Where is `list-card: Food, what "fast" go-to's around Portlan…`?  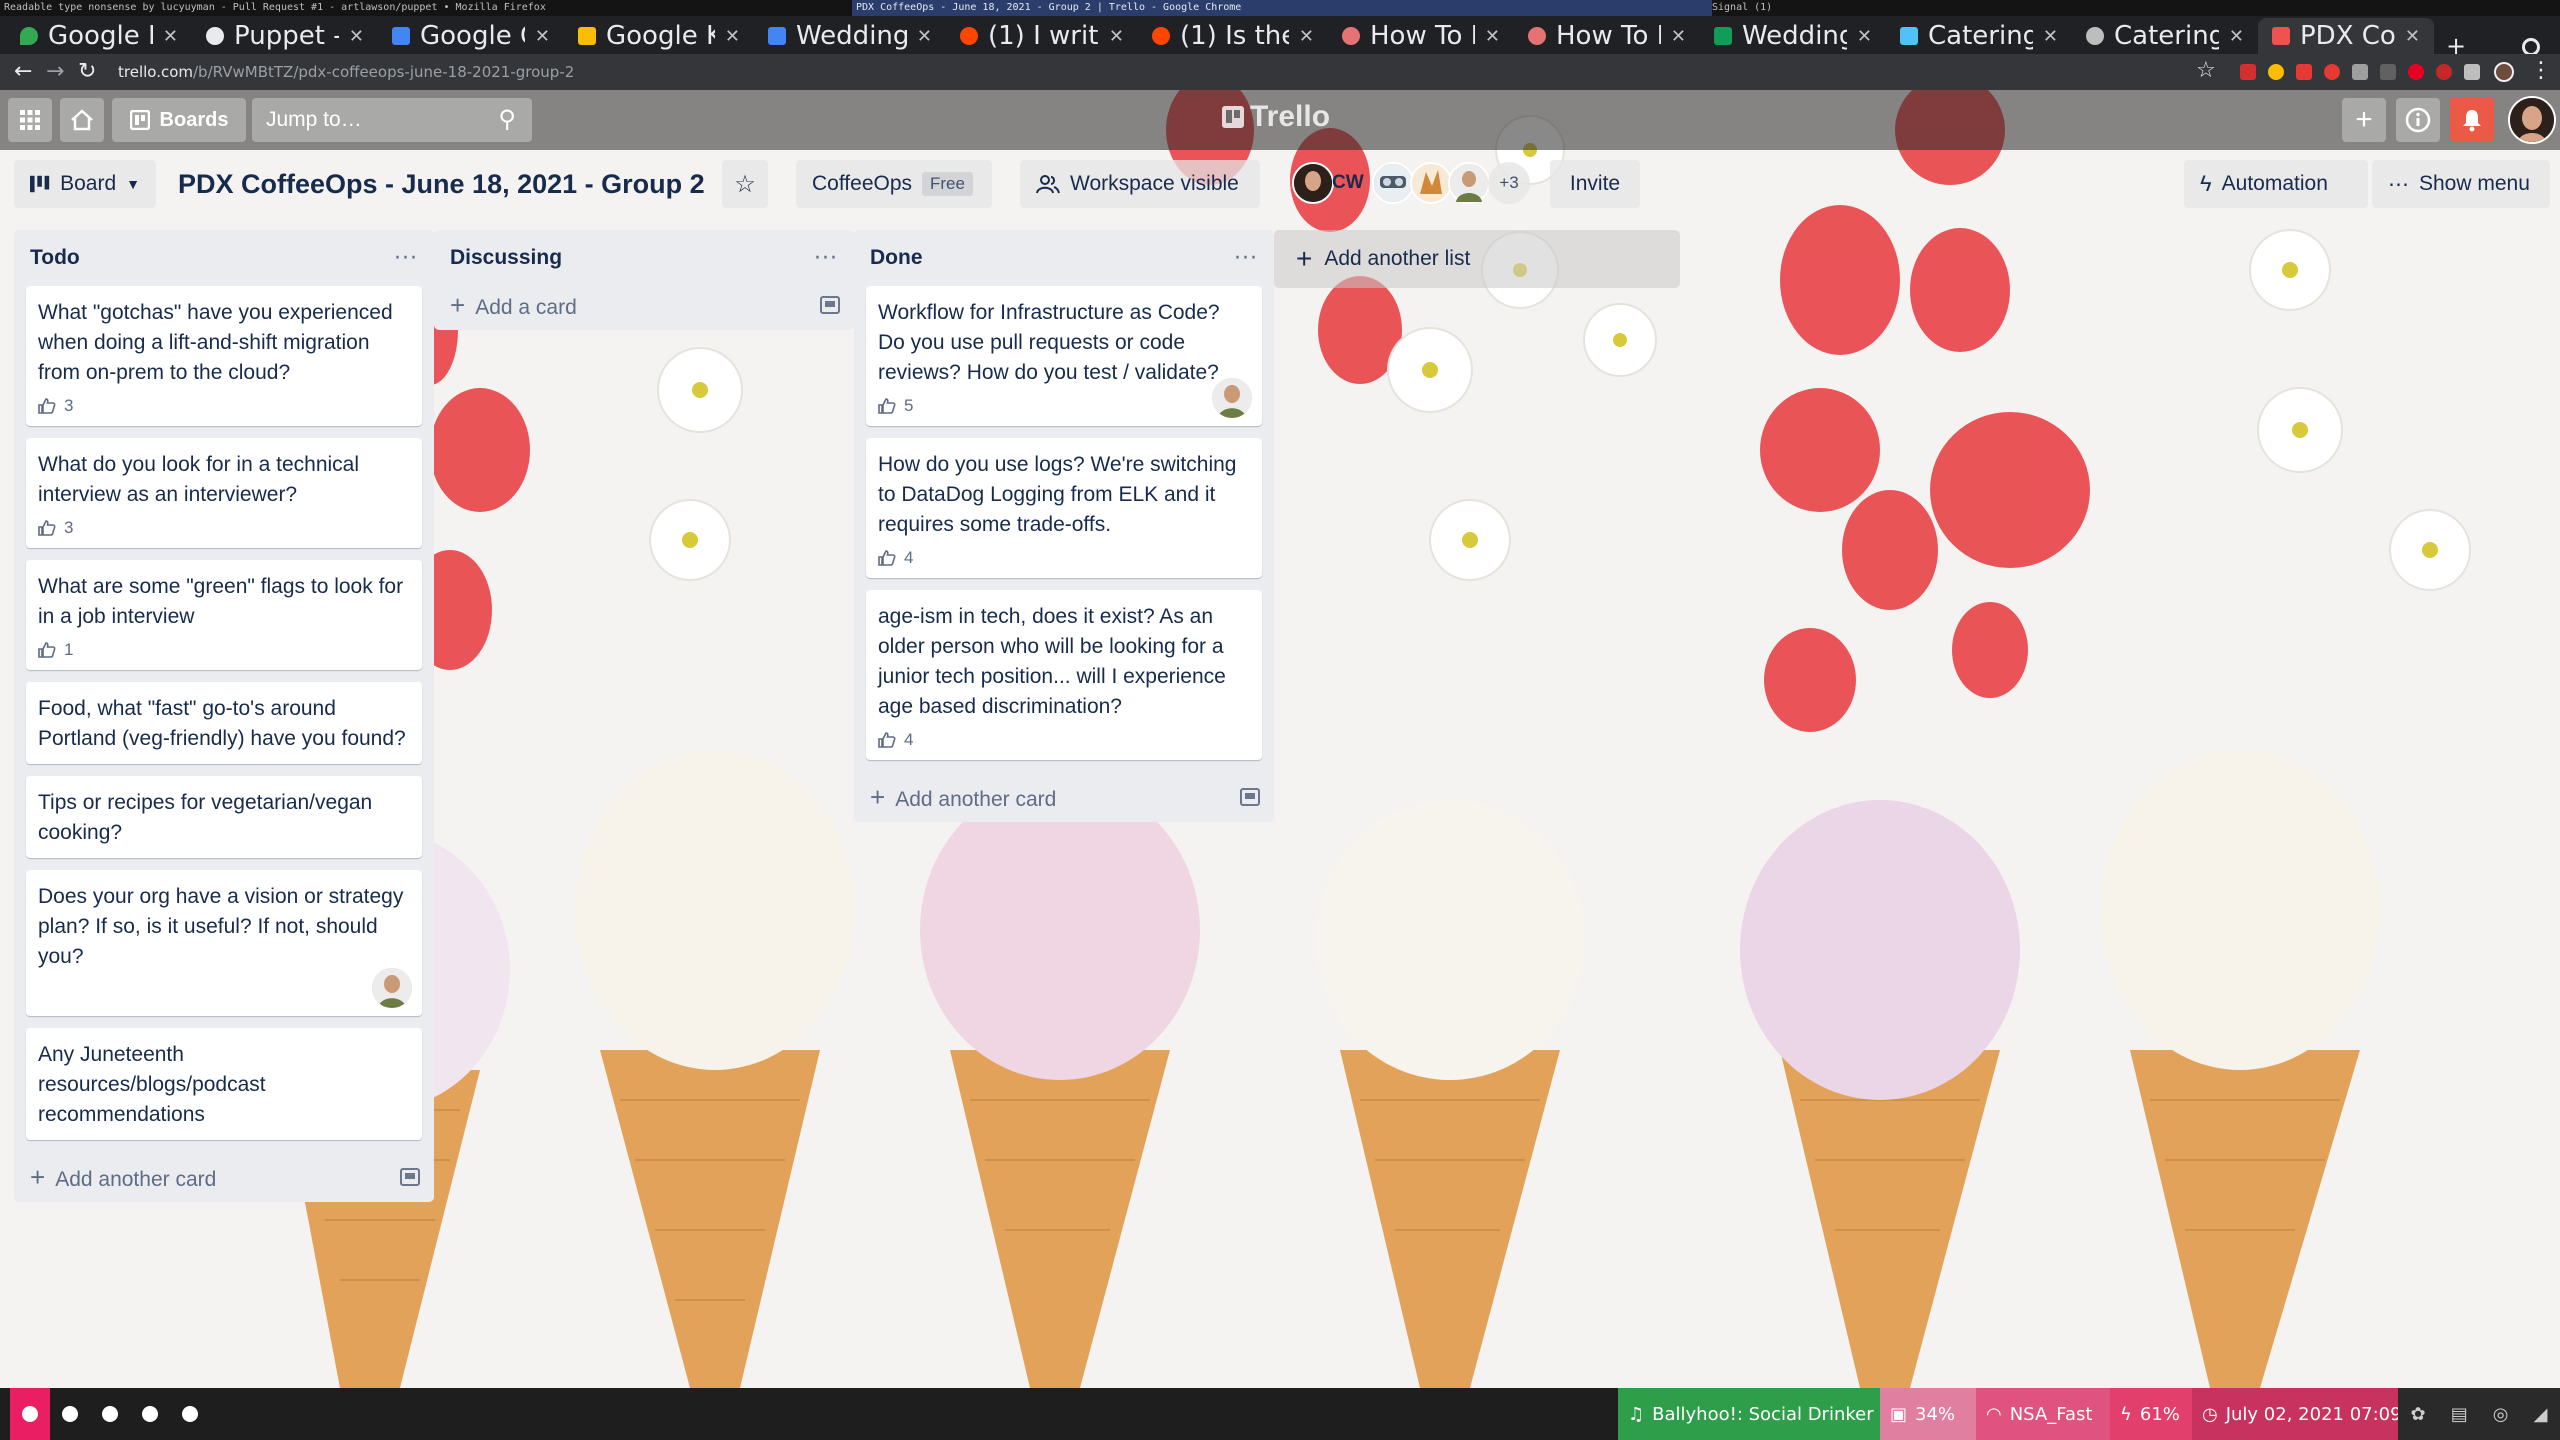 list-card: Food, what "fast" go-to's around Portlan… is located at coordinates (224, 723).